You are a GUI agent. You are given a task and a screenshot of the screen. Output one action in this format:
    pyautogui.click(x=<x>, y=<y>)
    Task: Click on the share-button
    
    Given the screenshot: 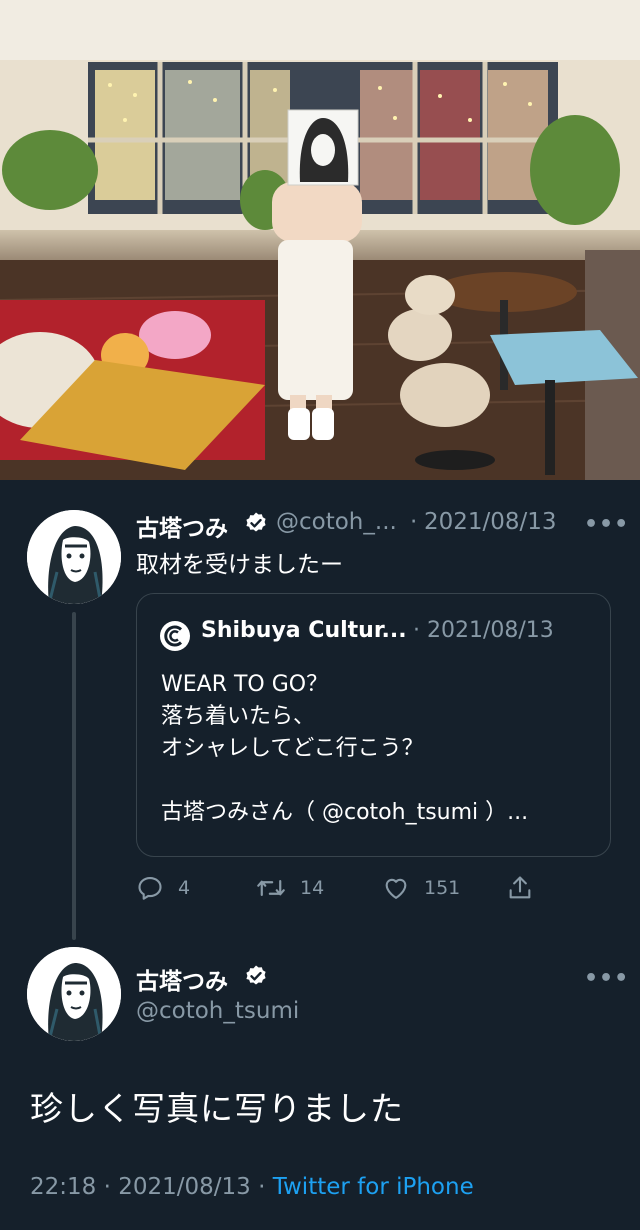 What is the action you would take?
    pyautogui.click(x=520, y=888)
    